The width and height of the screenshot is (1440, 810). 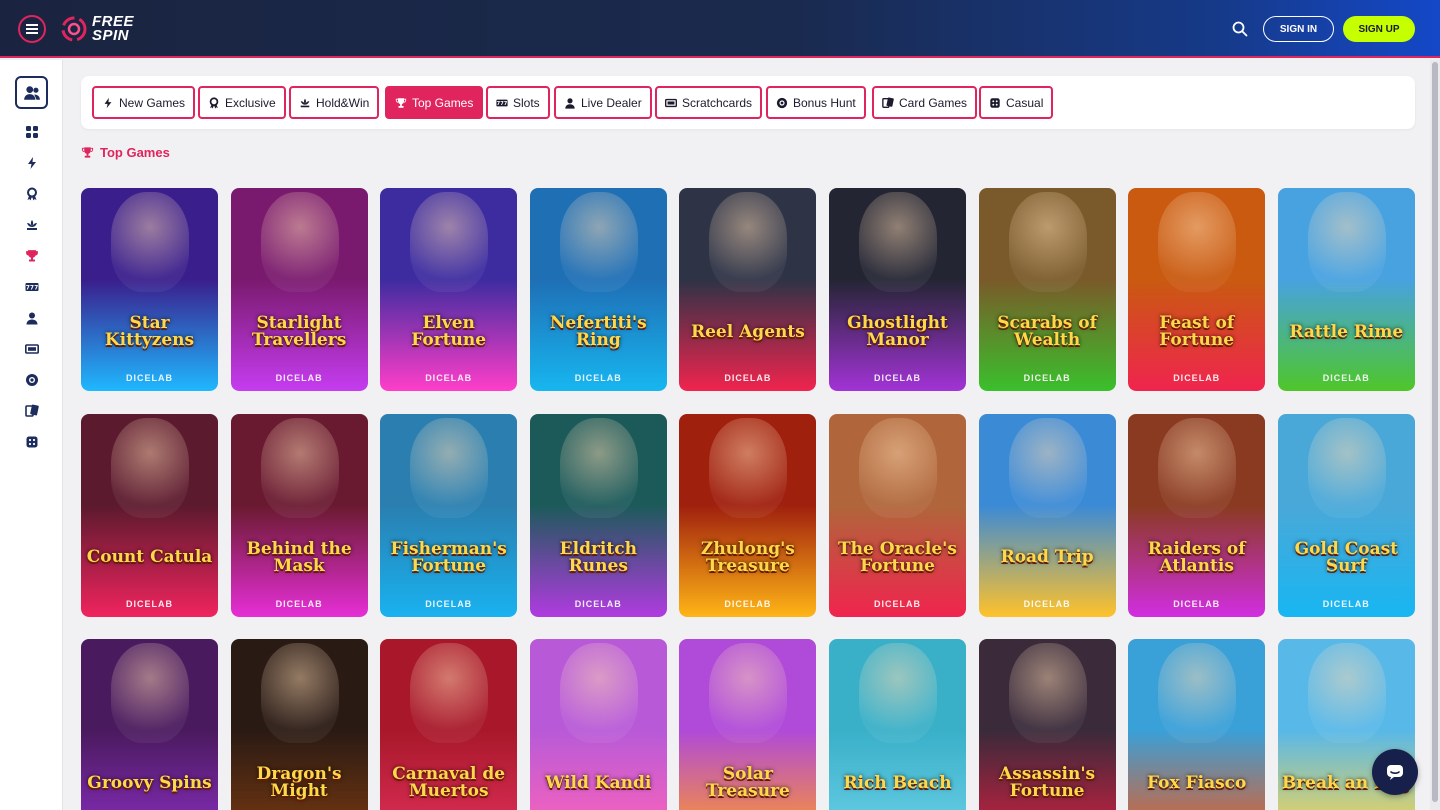 What do you see at coordinates (449, 720) in the screenshot?
I see `game-card: Carnaval de MuertosDICELAB` at bounding box center [449, 720].